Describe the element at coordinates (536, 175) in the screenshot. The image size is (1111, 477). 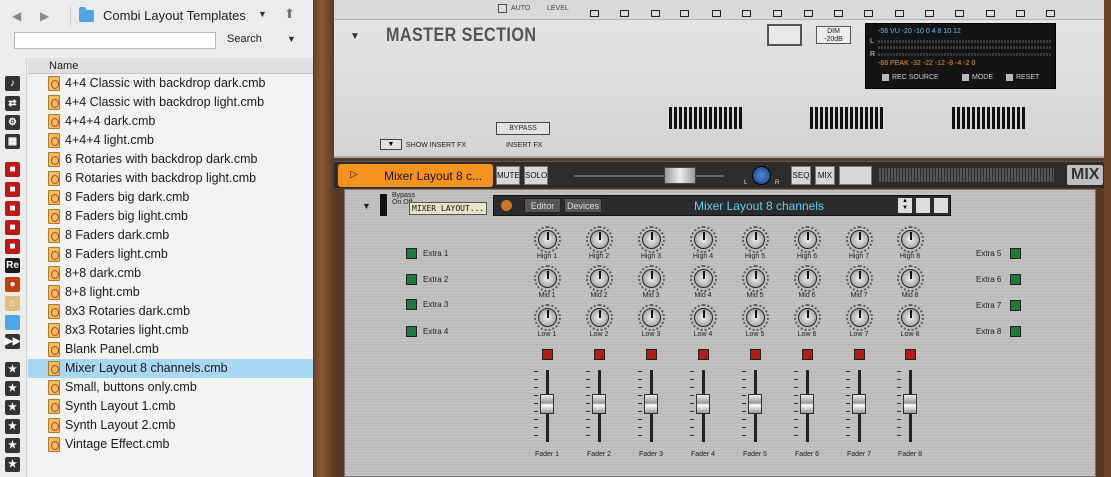
I see `solo-button: SOLO` at that location.